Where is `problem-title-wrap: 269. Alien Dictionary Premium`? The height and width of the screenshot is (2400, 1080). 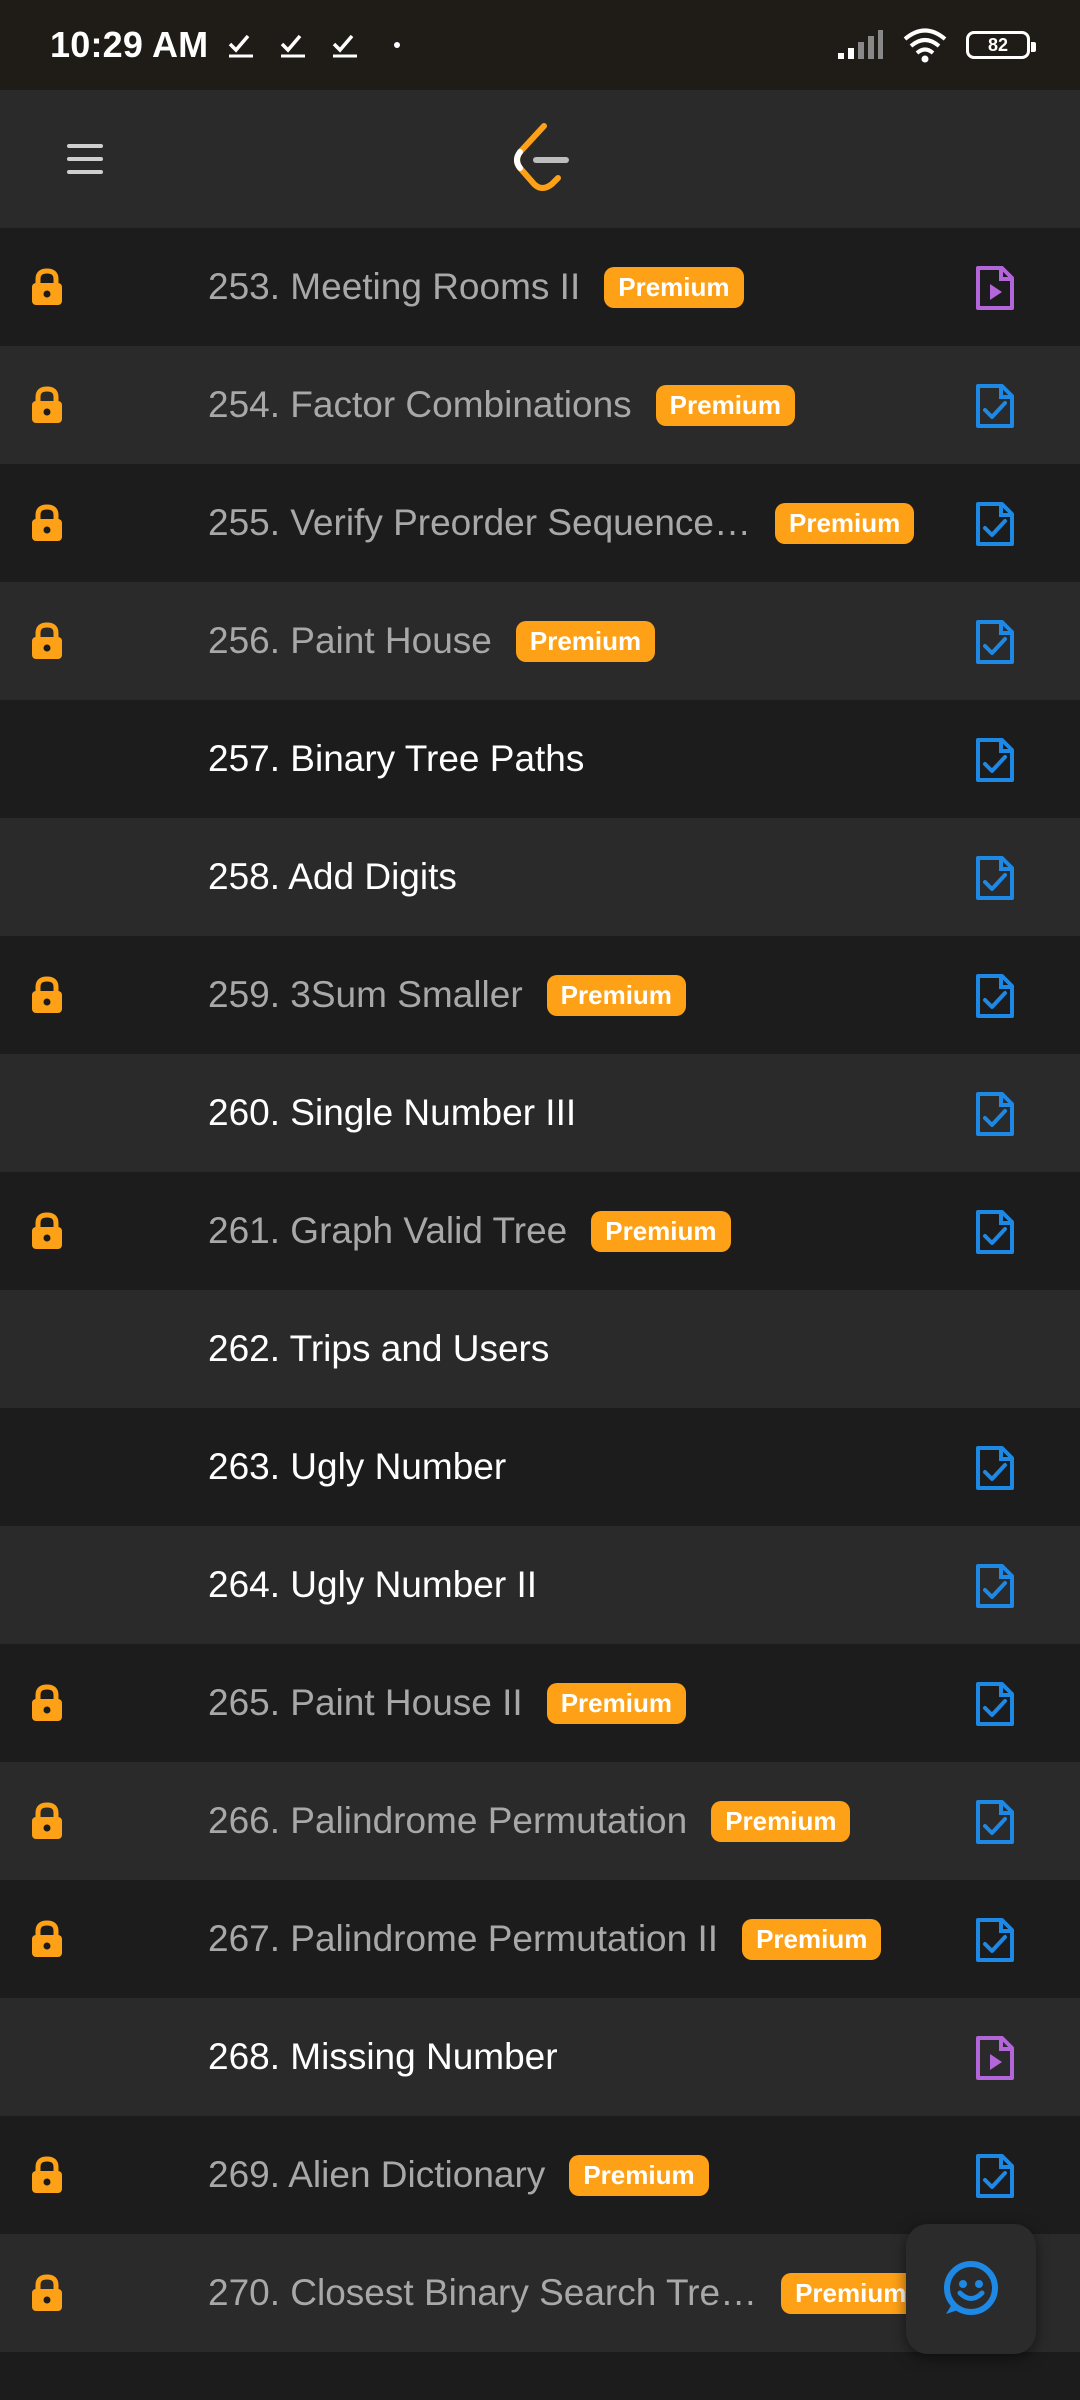 problem-title-wrap: 269. Alien Dictionary Premium is located at coordinates (458, 2175).